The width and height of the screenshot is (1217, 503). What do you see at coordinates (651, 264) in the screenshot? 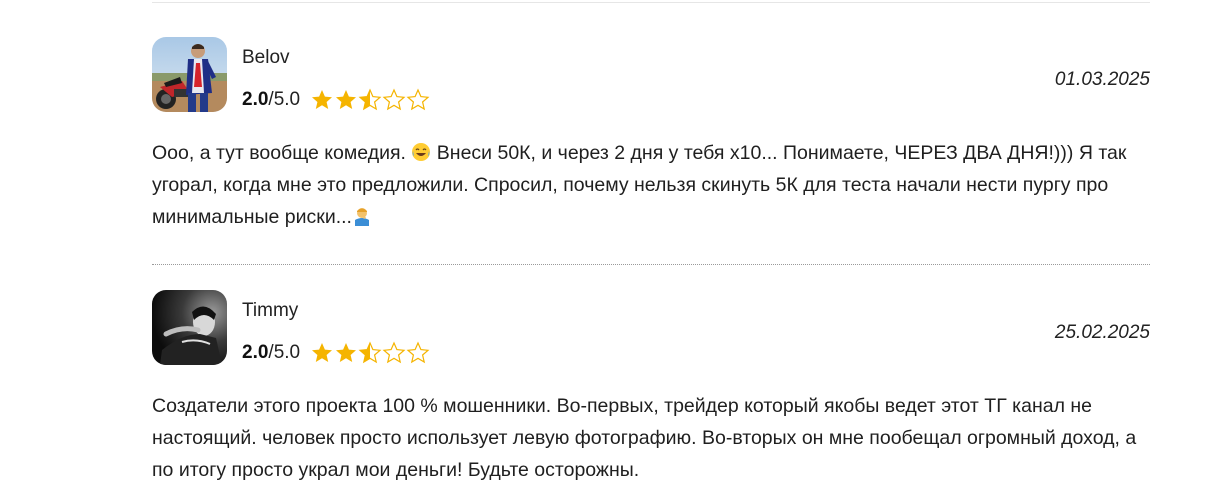
I see `review-divider` at bounding box center [651, 264].